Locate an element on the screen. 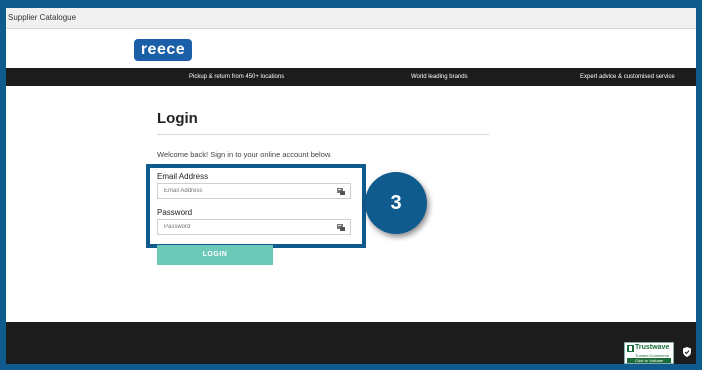 Image resolution: width=702 pixels, height=370 pixels. reece-logo: reece is located at coordinates (163, 50).